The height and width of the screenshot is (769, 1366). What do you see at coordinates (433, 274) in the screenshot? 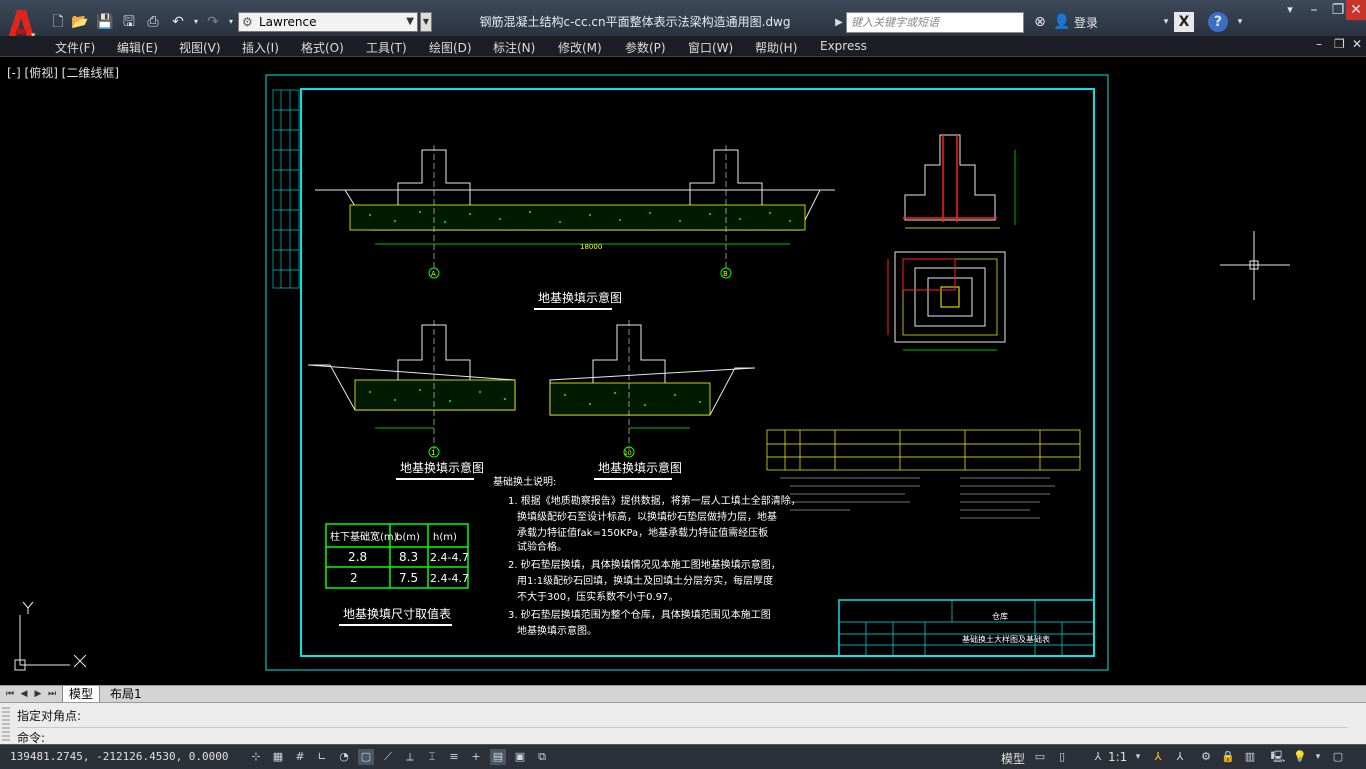
I see `axis-label-a: A` at bounding box center [433, 274].